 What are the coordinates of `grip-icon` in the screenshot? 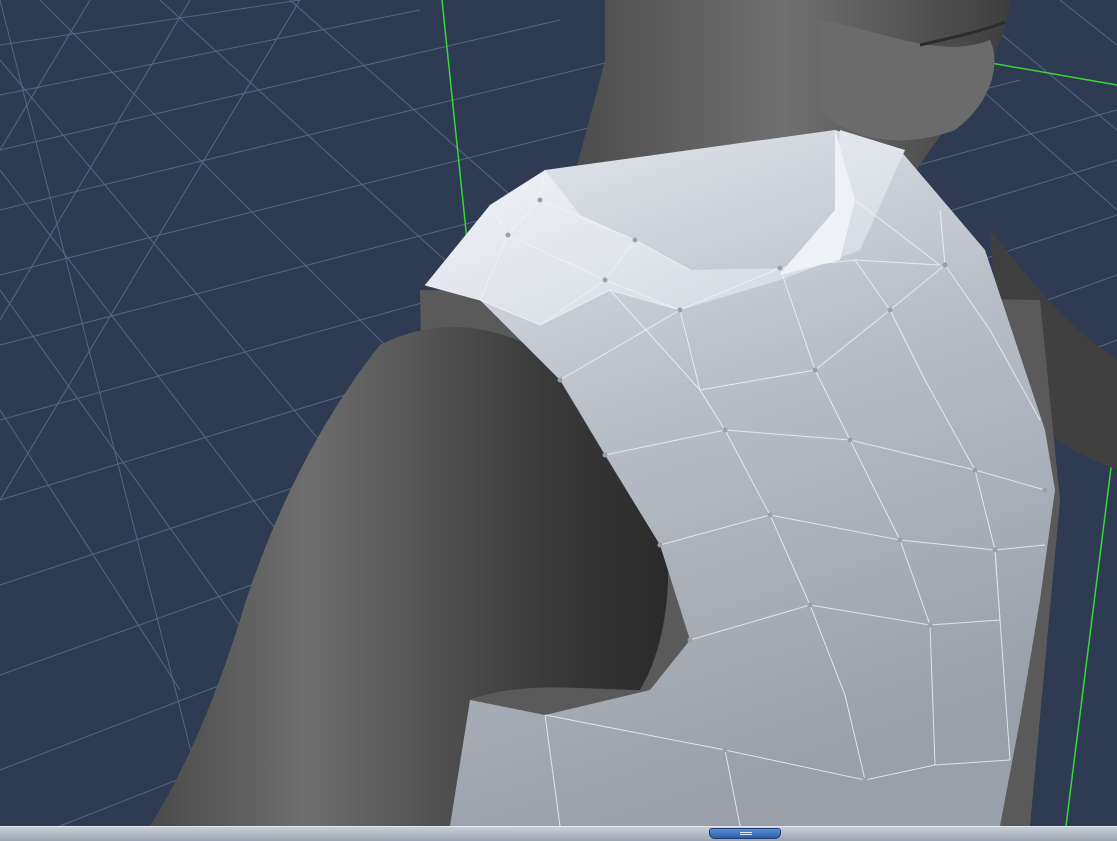 It's located at (746, 833).